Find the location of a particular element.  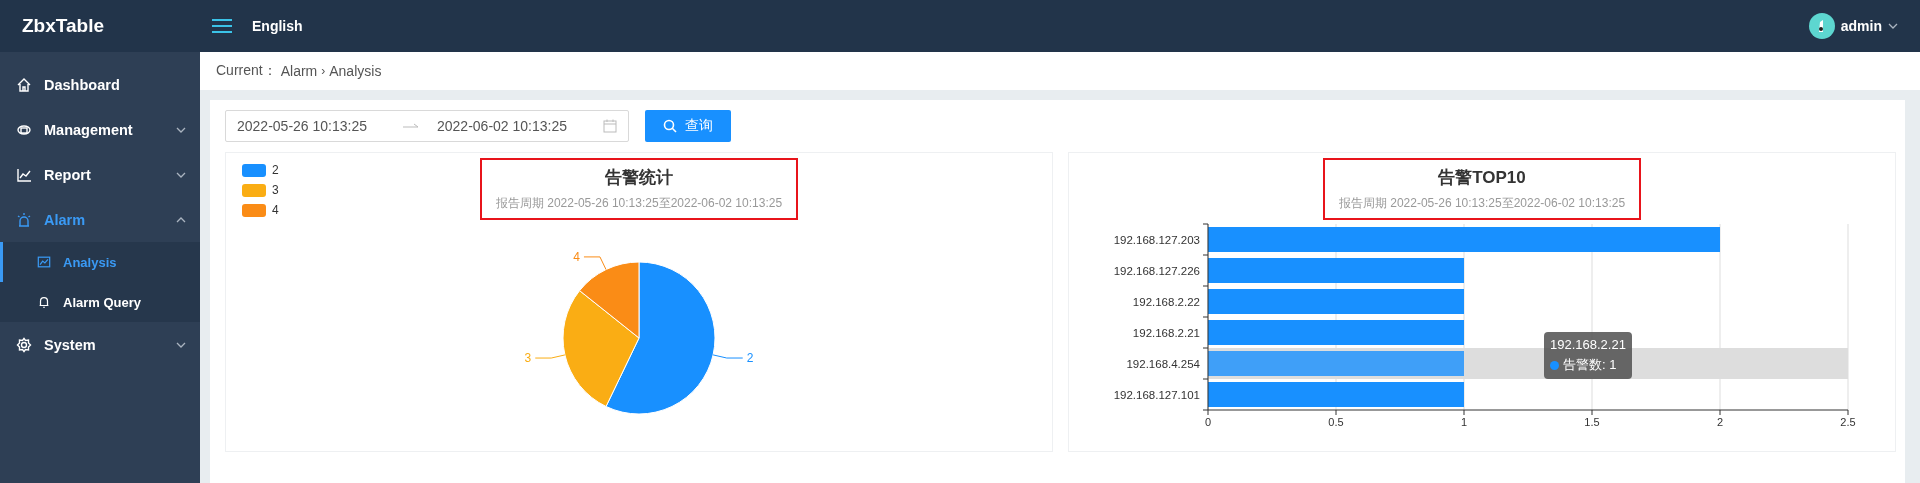

avatar is located at coordinates (1821, 26).